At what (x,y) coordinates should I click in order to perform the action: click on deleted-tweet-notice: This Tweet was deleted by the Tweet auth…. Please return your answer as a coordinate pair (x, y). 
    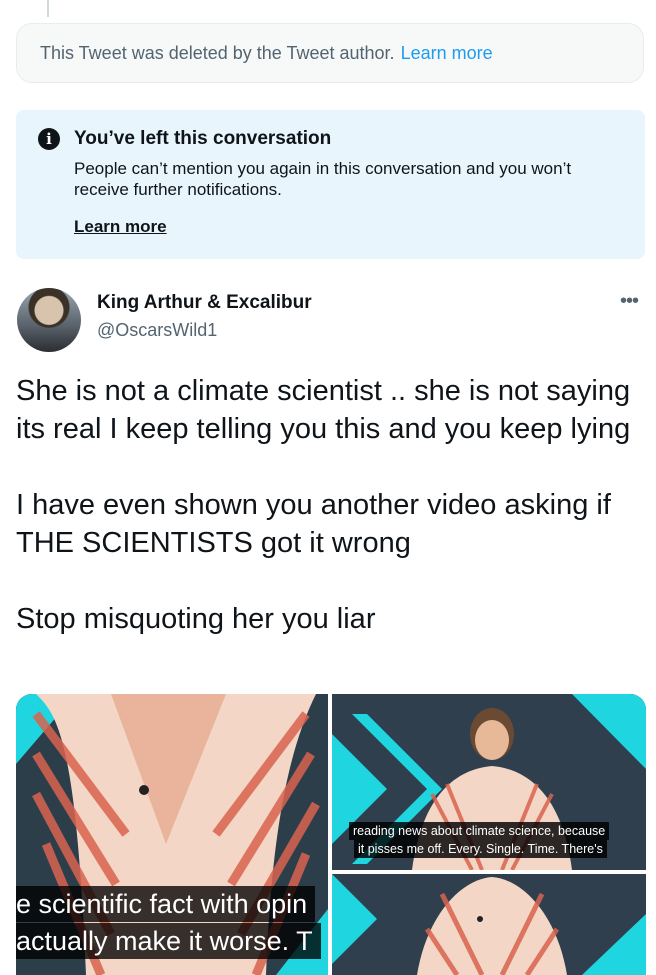
    Looking at the image, I should click on (330, 53).